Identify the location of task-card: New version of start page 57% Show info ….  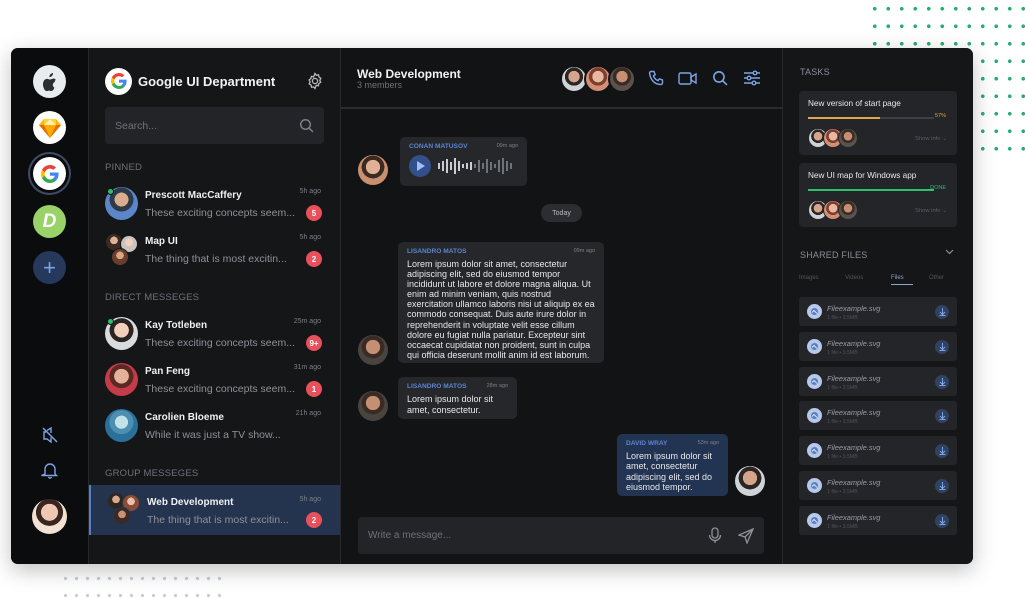
(878, 123).